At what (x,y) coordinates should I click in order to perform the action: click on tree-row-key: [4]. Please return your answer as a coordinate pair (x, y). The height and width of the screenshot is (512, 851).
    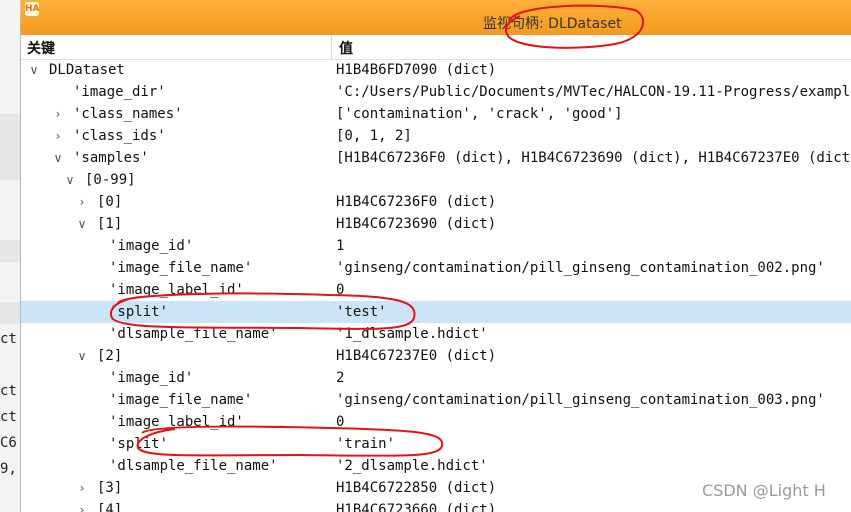
    Looking at the image, I should click on (110, 507).